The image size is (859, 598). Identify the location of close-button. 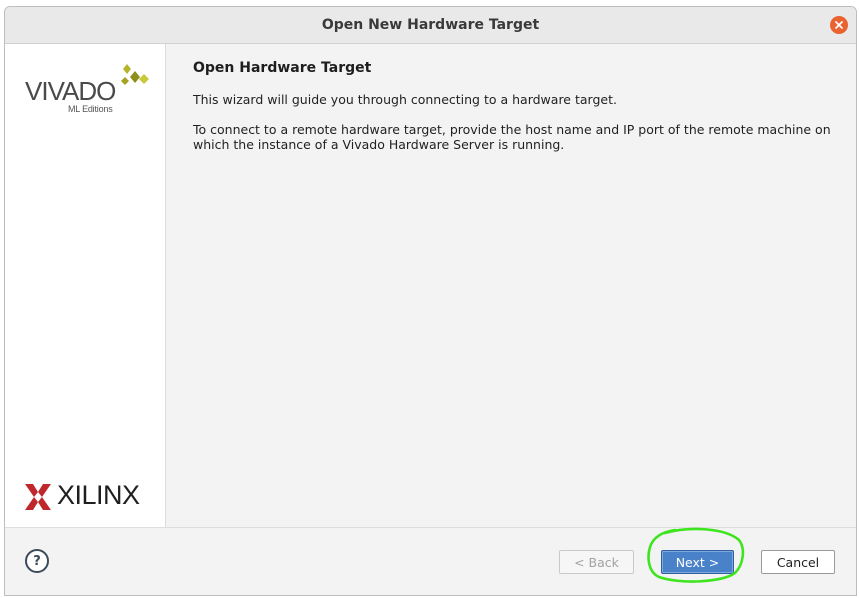
(839, 25).